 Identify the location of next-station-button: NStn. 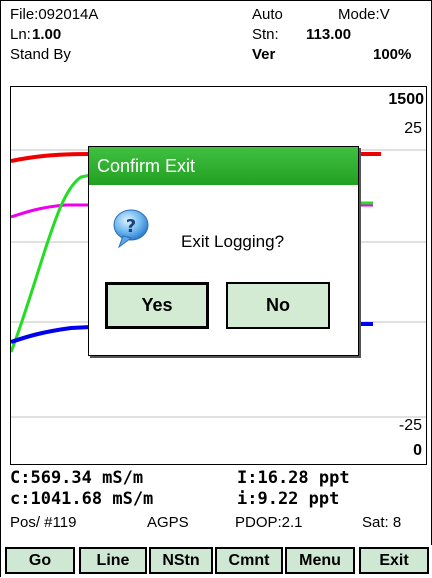
(181, 560).